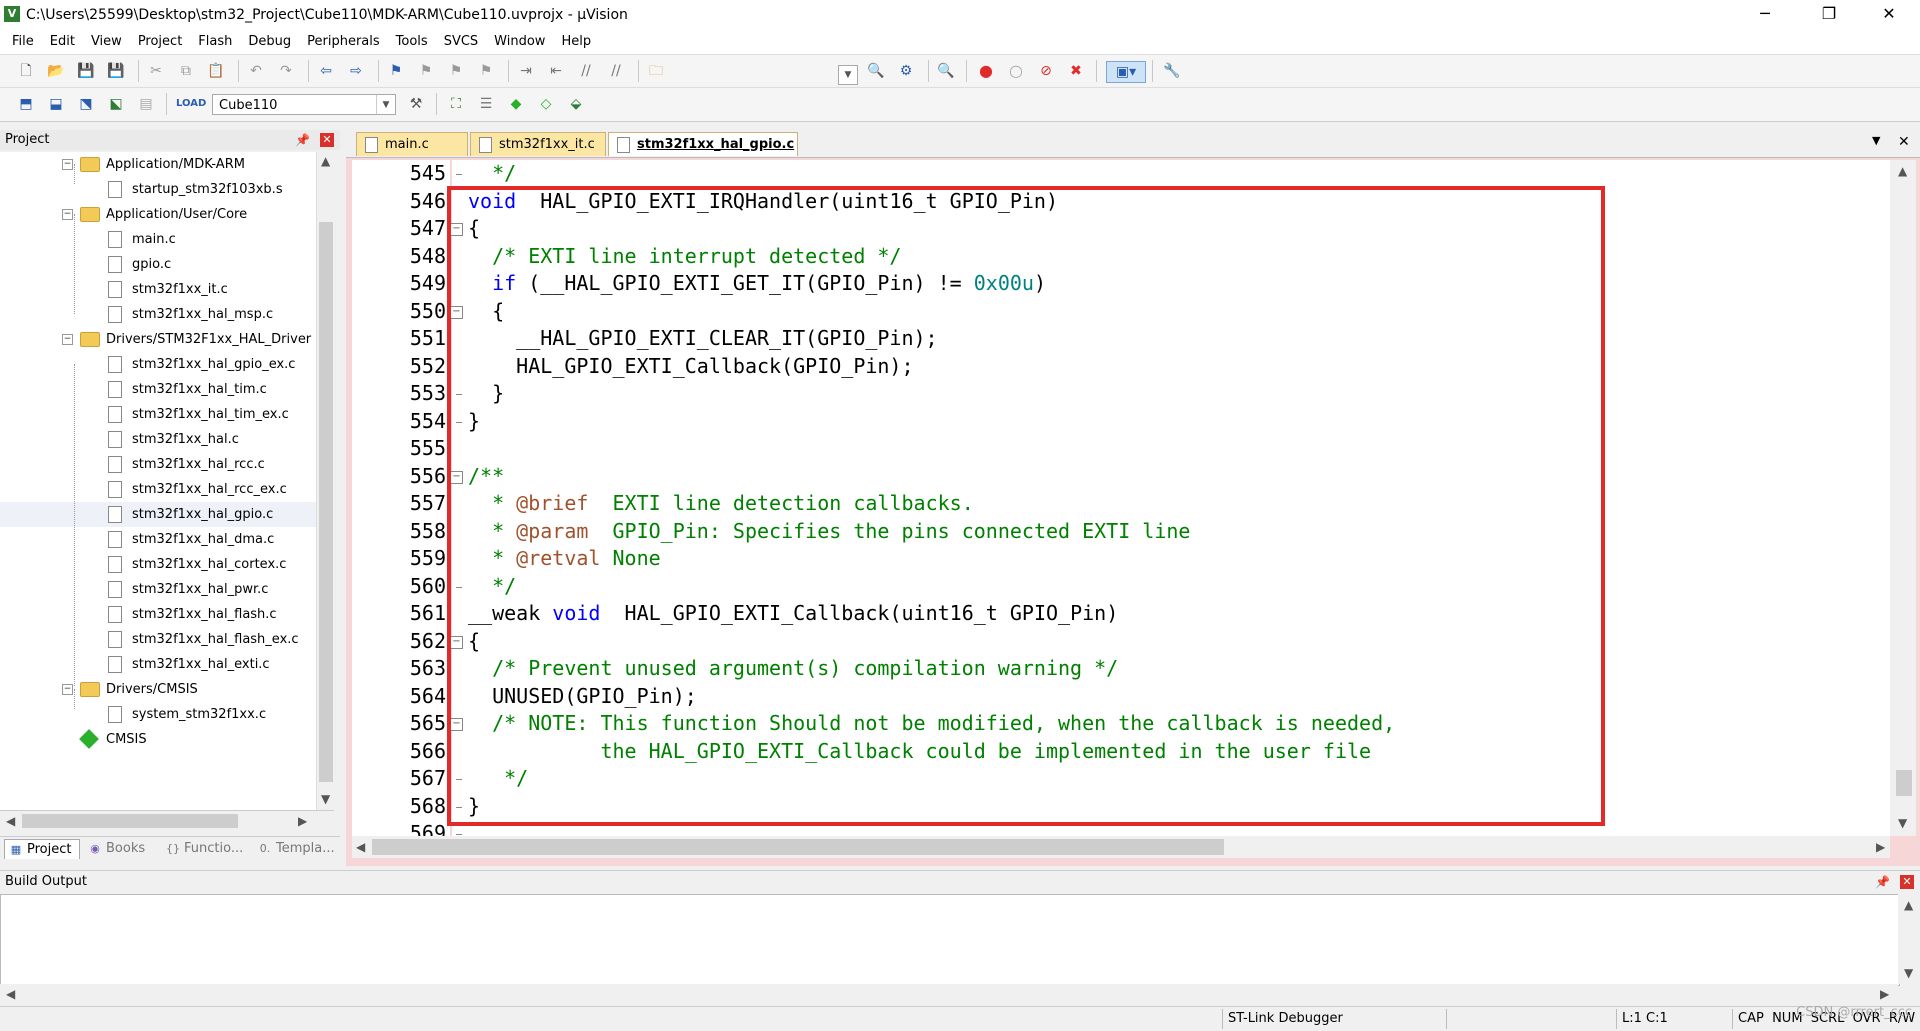 The image size is (1920, 1031). I want to click on project-tree-hscrollbar: ◀ ▶, so click(167, 820).